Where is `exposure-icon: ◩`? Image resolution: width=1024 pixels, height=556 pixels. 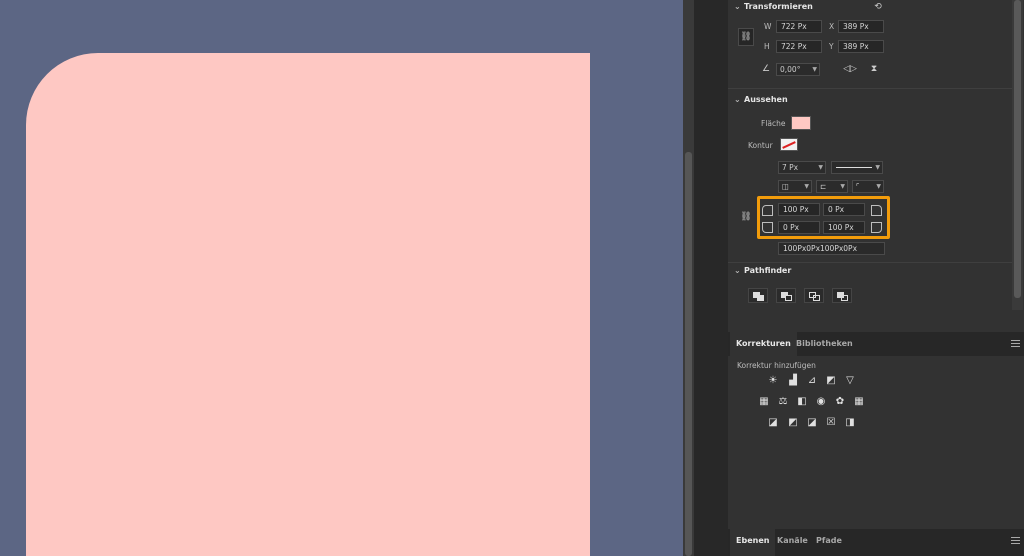
exposure-icon: ◩ is located at coordinates (831, 380).